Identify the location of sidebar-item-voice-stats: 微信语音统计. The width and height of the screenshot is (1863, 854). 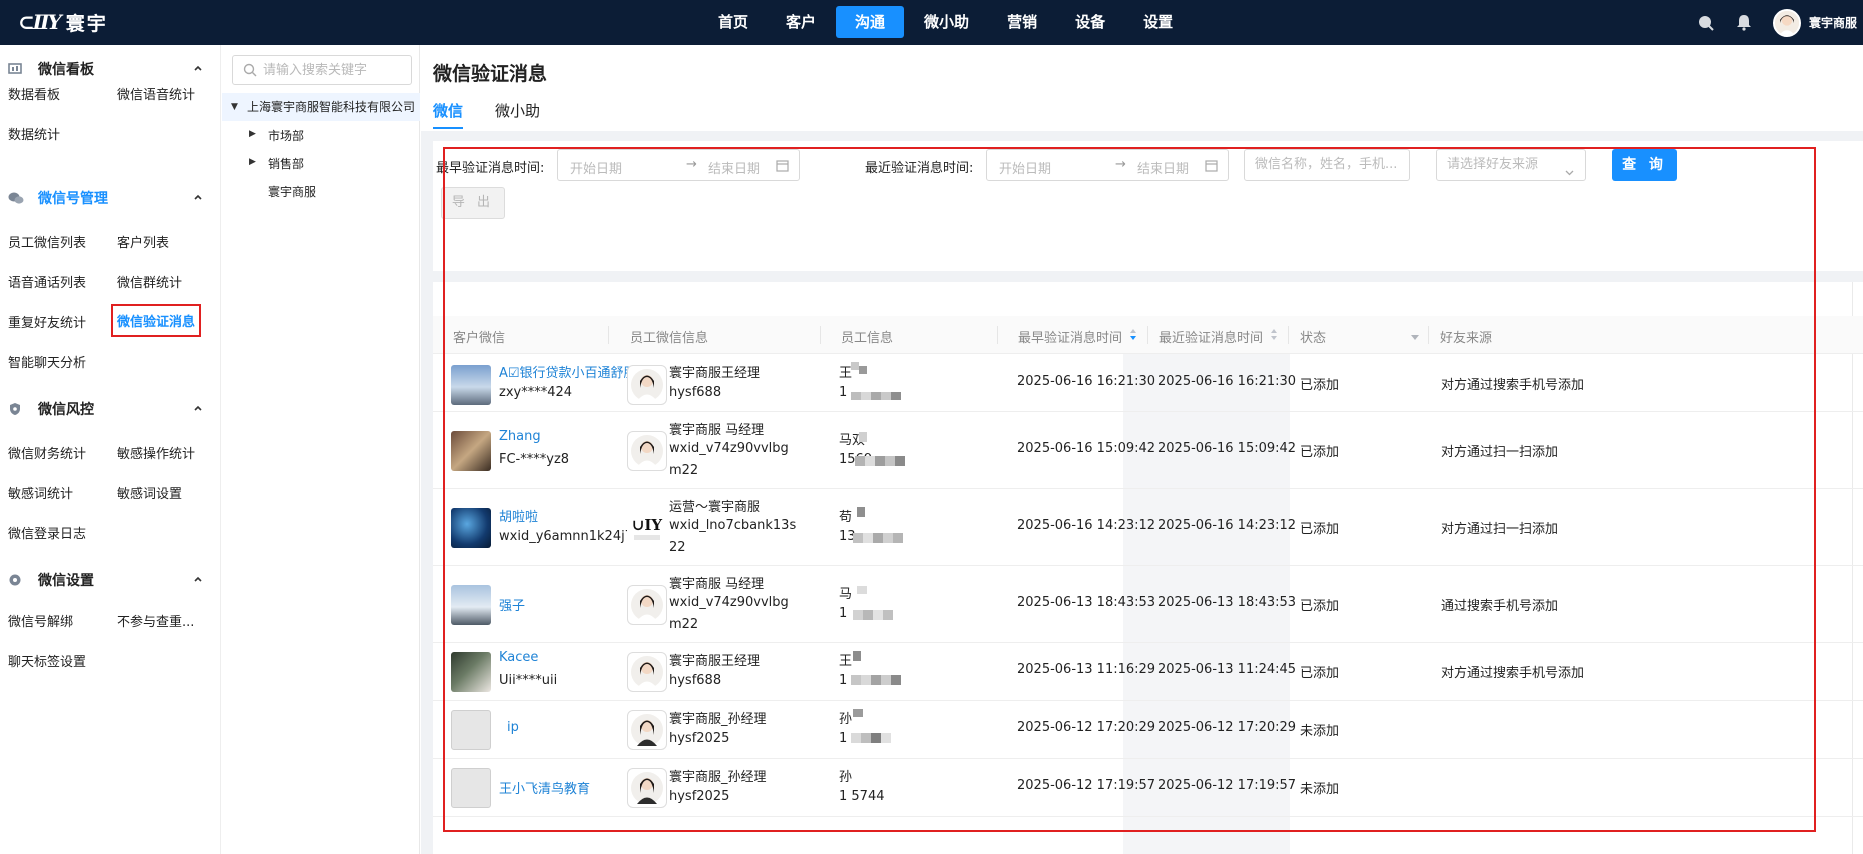
(156, 93).